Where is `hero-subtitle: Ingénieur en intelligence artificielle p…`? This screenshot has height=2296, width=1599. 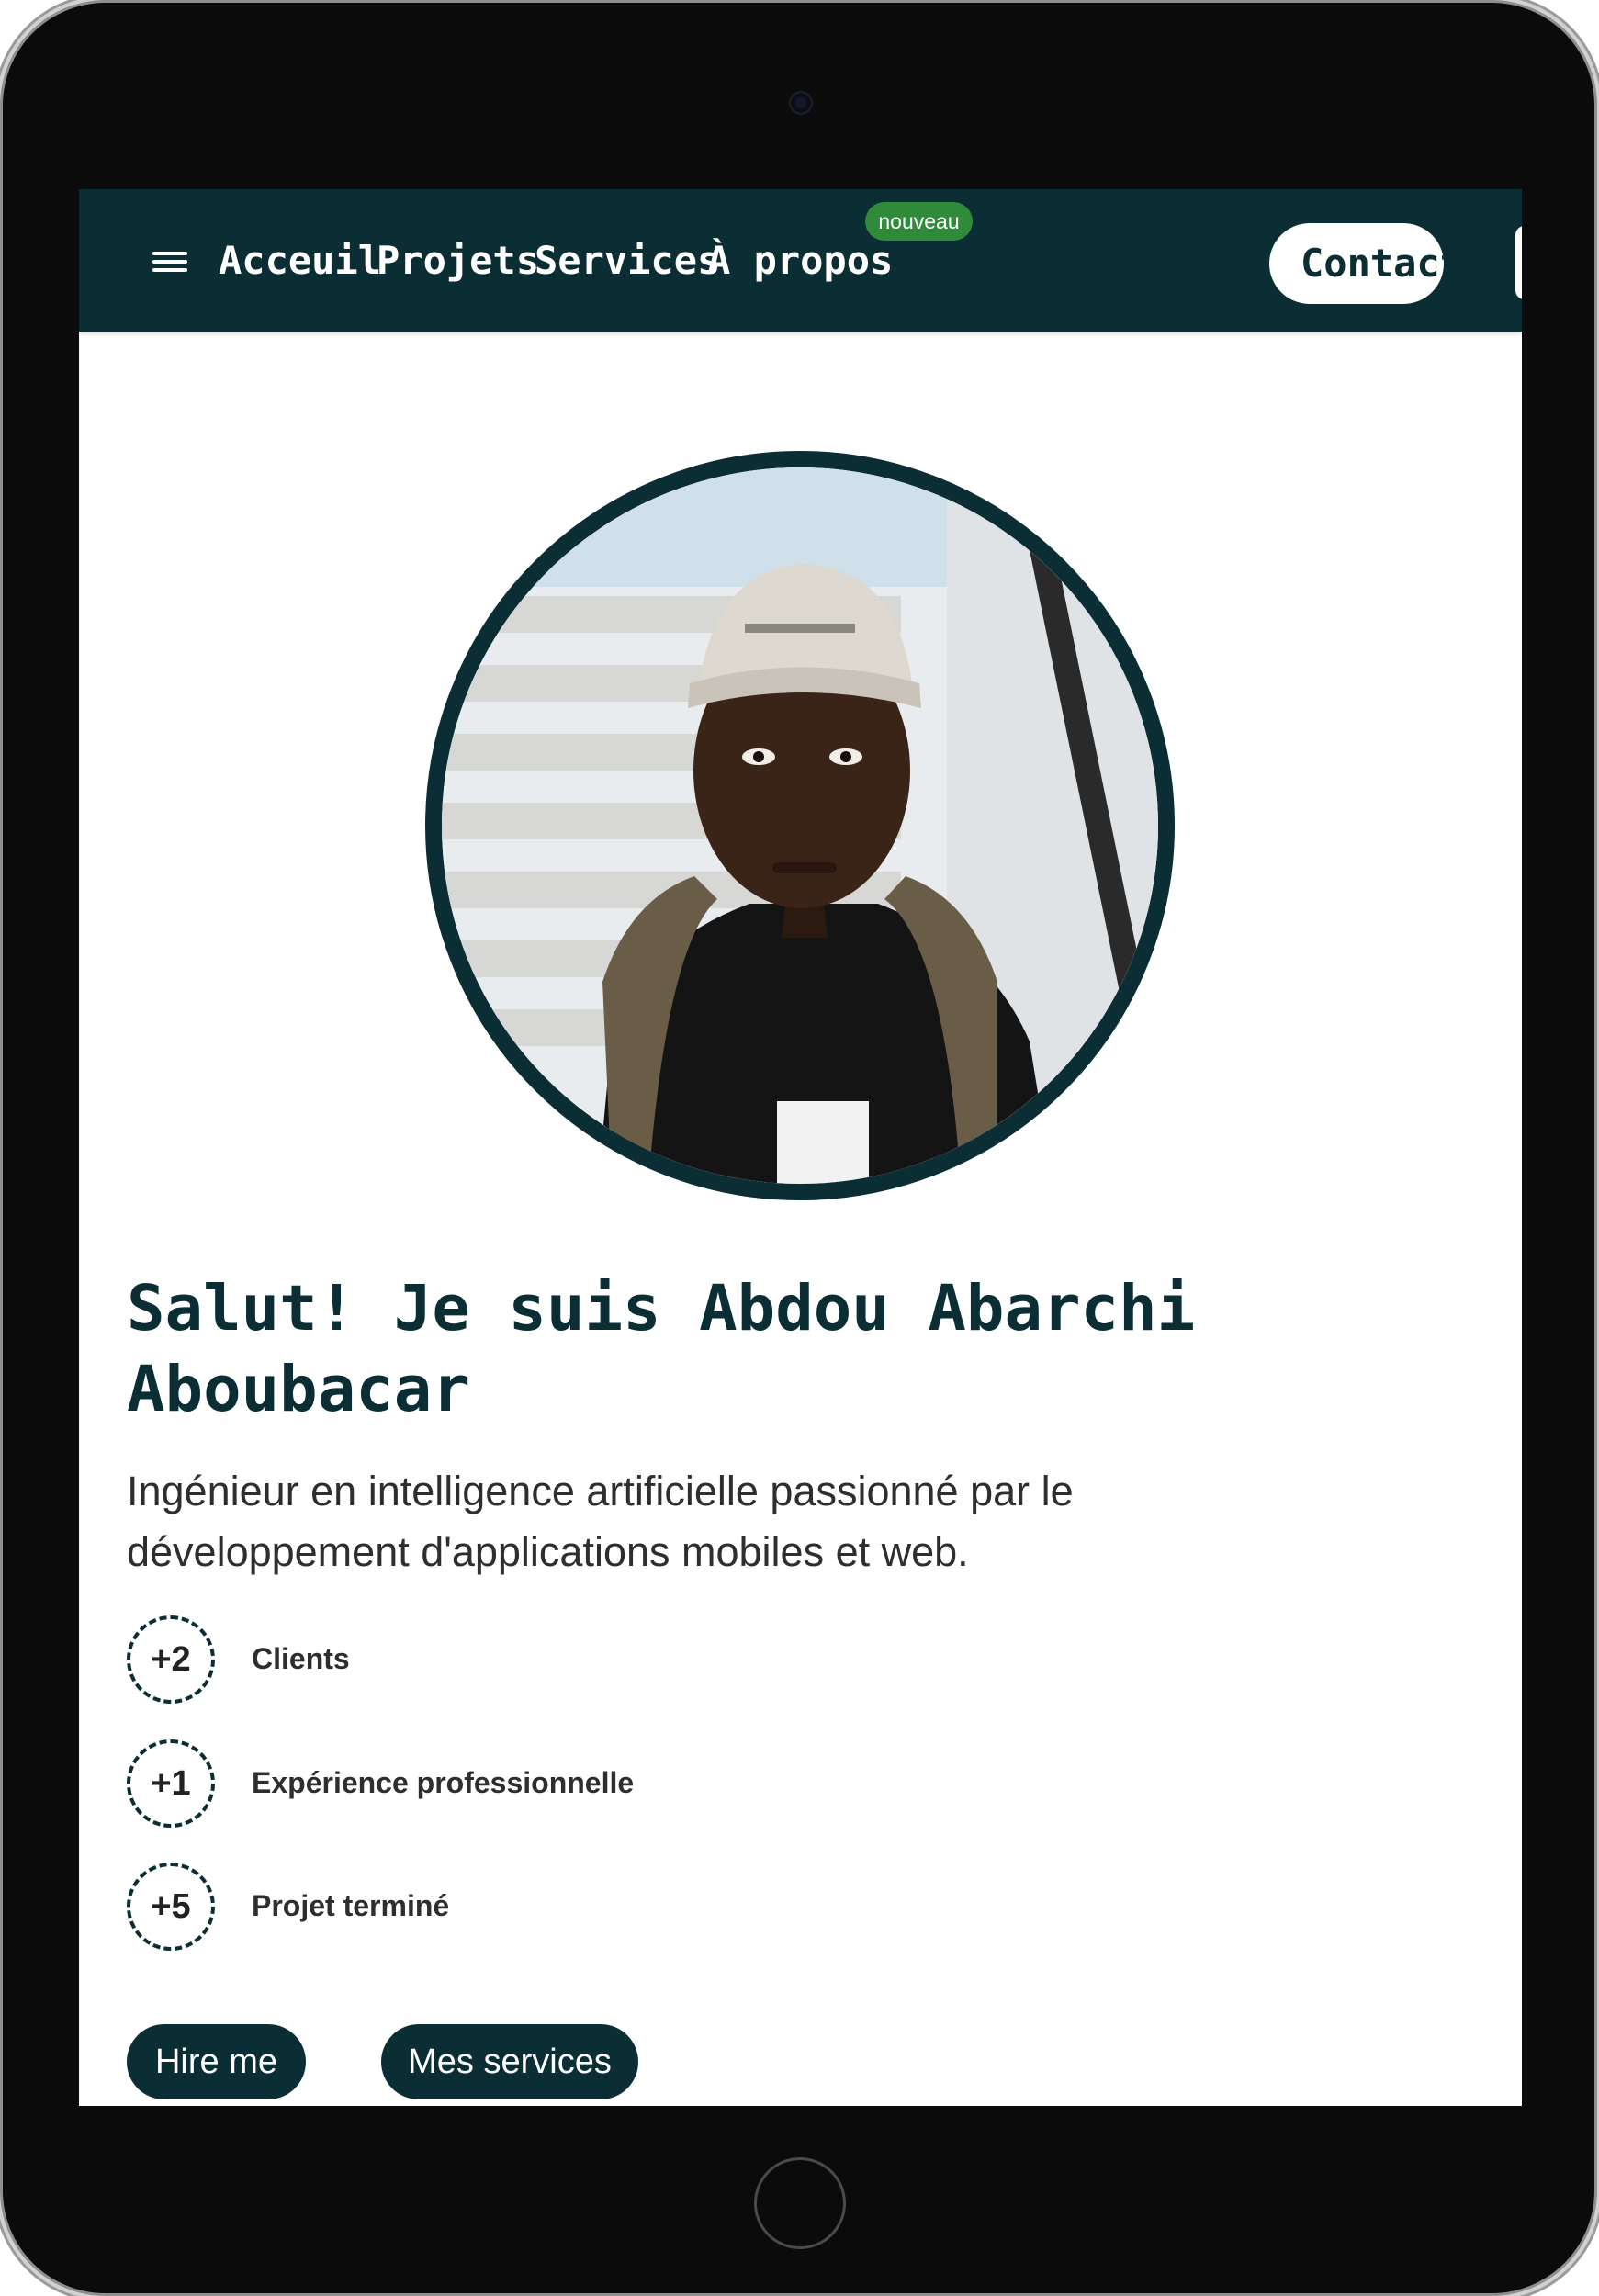
hero-subtitle: Ingénieur en intelligence artificielle p… is located at coordinates (600, 1522).